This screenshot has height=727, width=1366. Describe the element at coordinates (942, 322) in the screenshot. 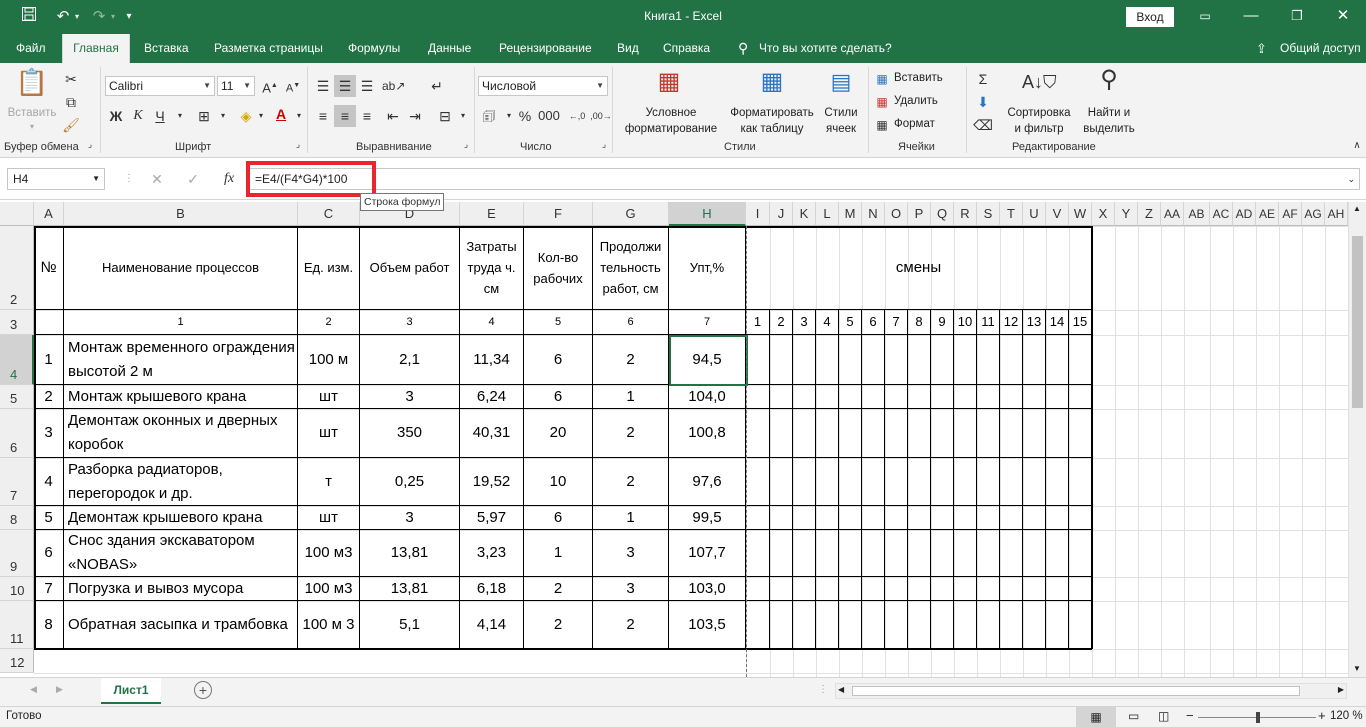

I see `shift-number-9: 9` at that location.